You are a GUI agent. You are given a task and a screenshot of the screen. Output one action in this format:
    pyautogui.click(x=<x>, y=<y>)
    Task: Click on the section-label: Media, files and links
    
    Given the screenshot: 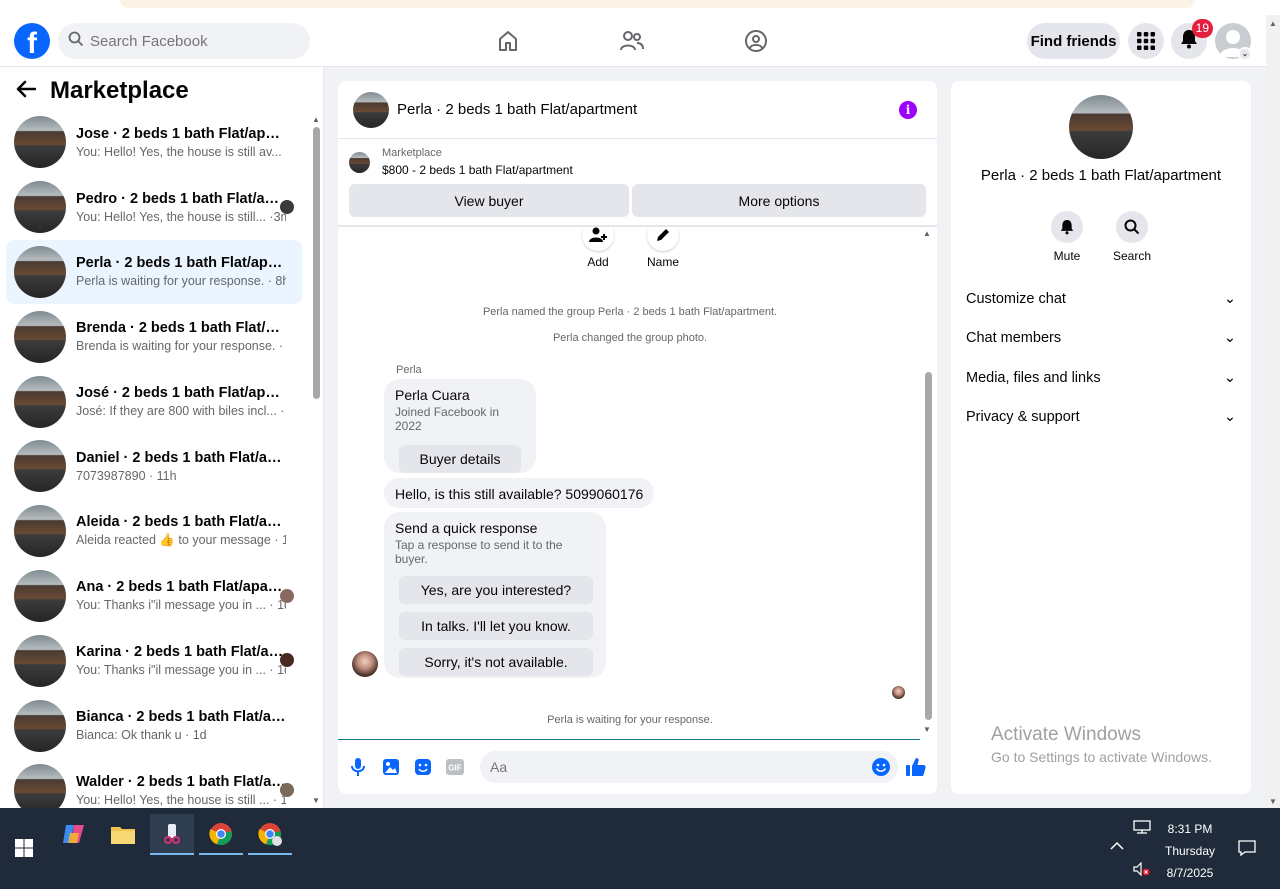 What is the action you would take?
    pyautogui.click(x=1033, y=378)
    